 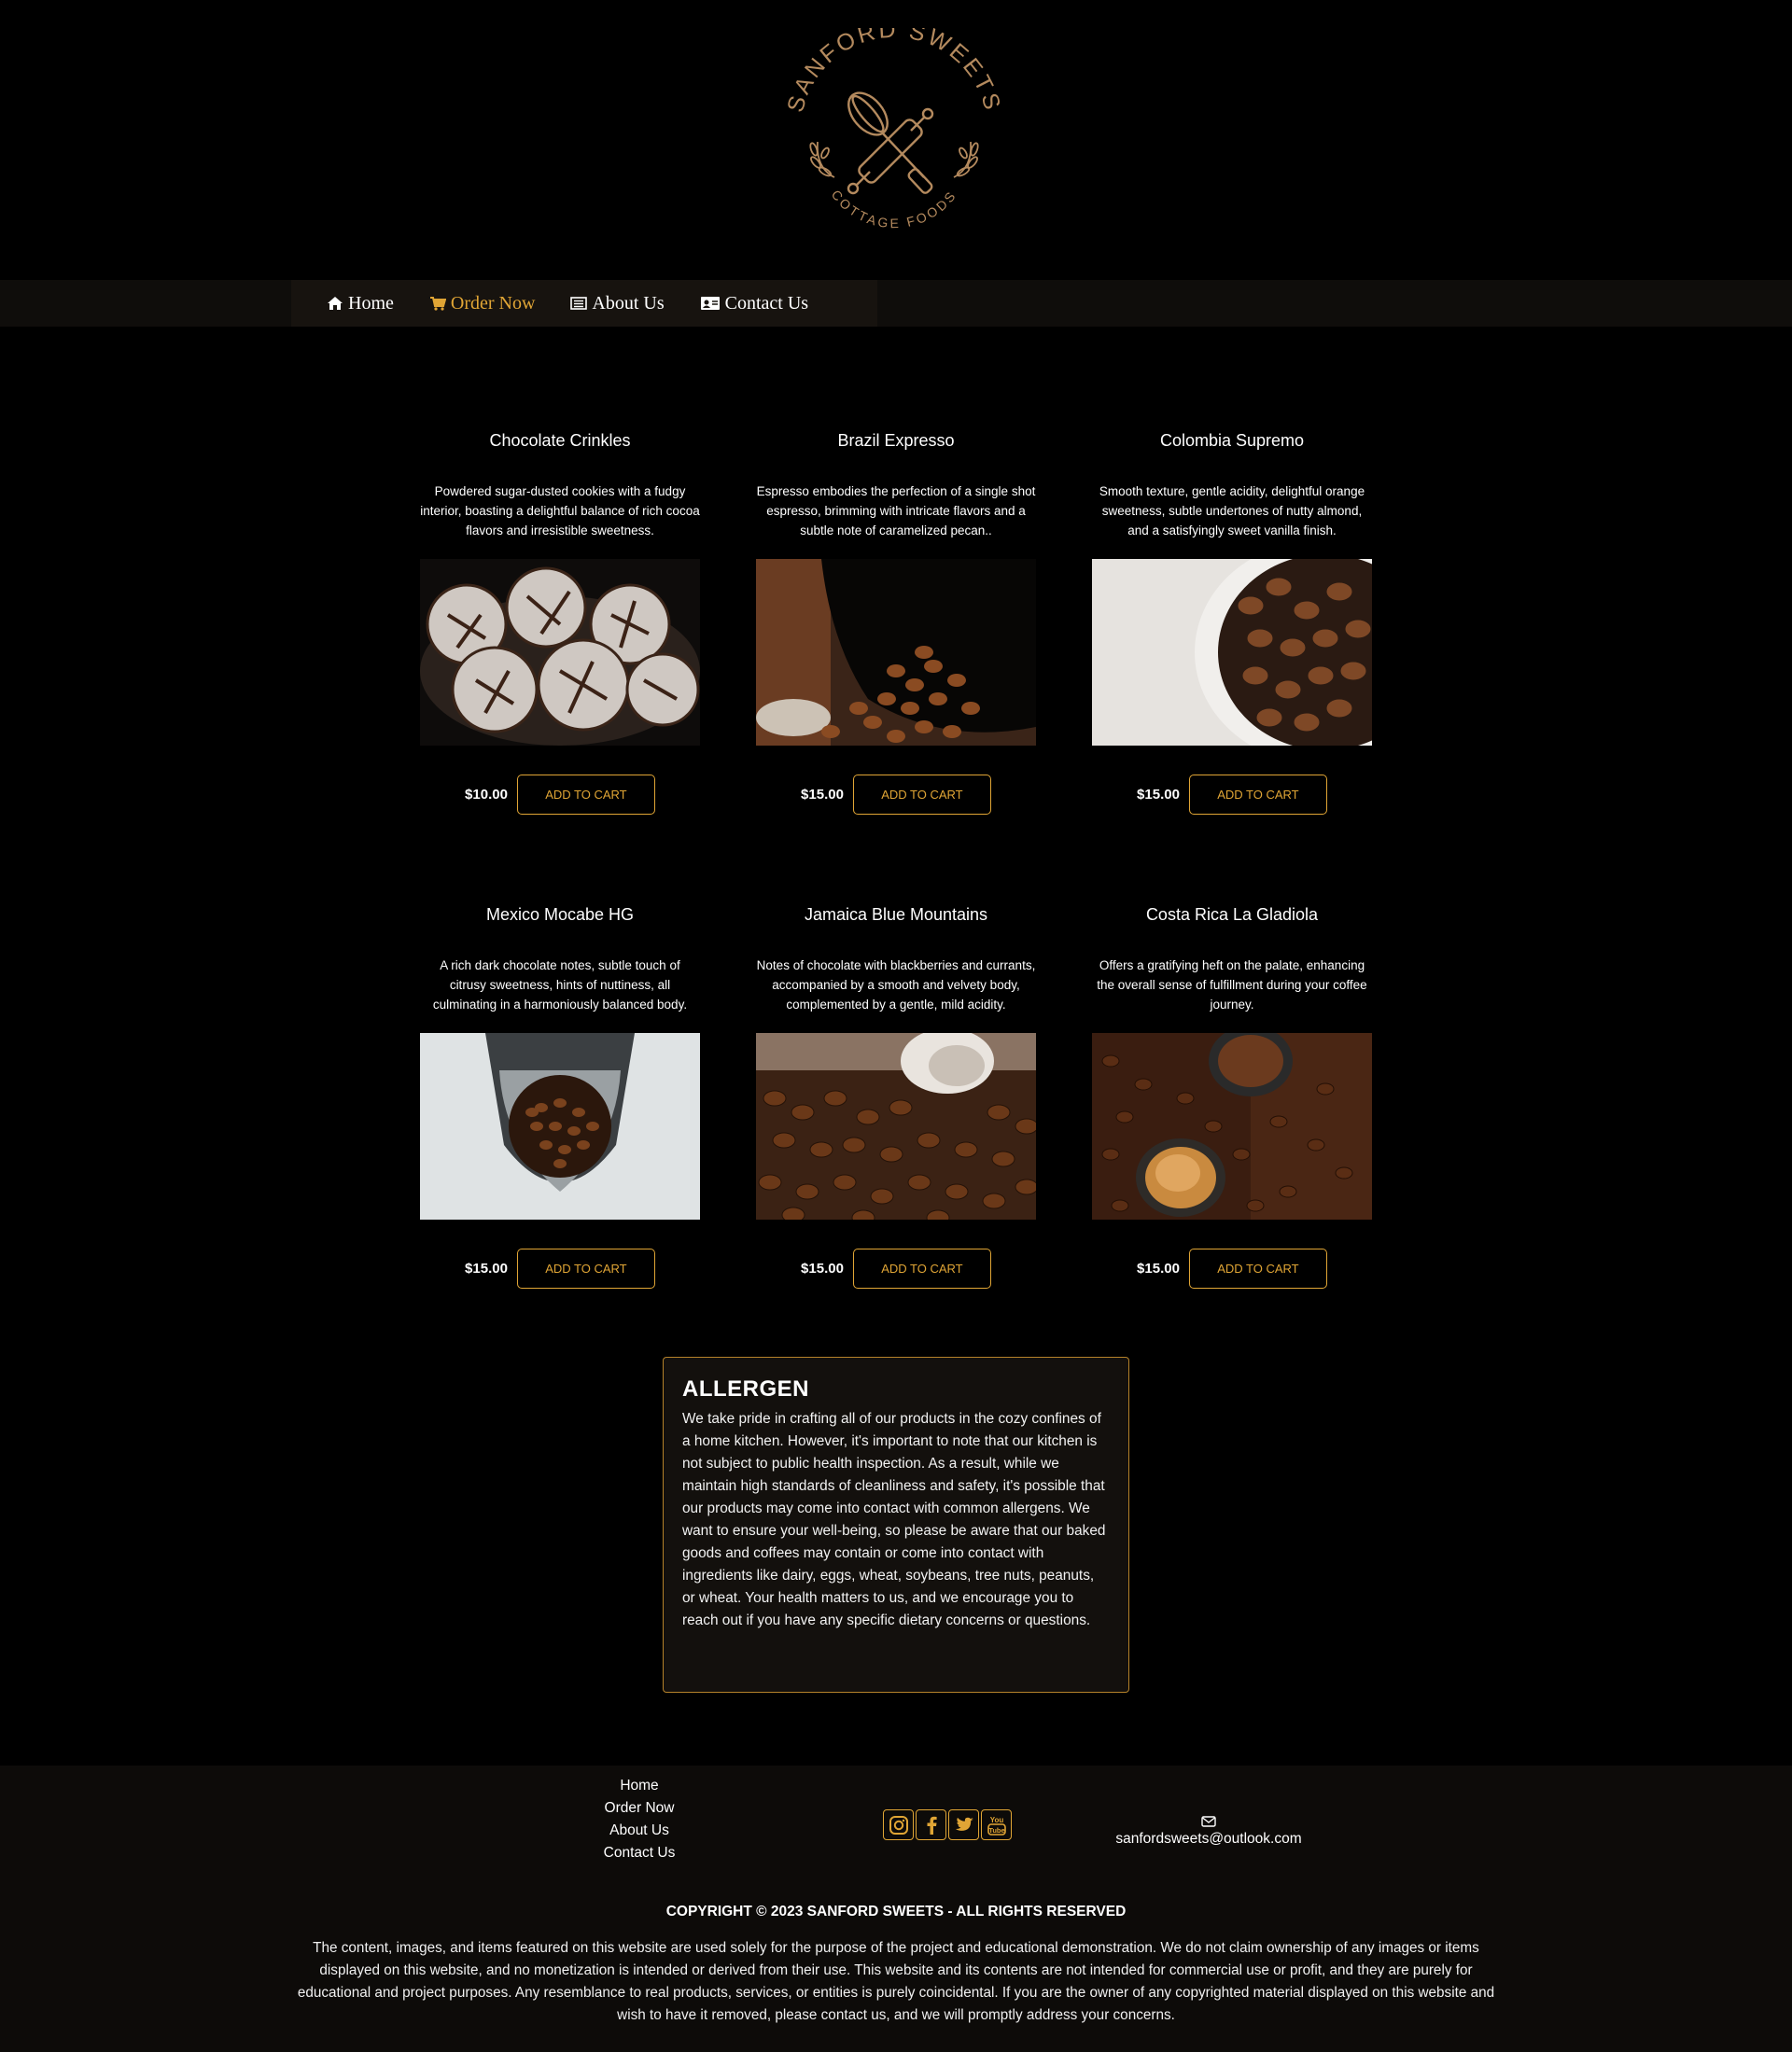 I want to click on nav-contact-us: Contact Us, so click(x=754, y=303).